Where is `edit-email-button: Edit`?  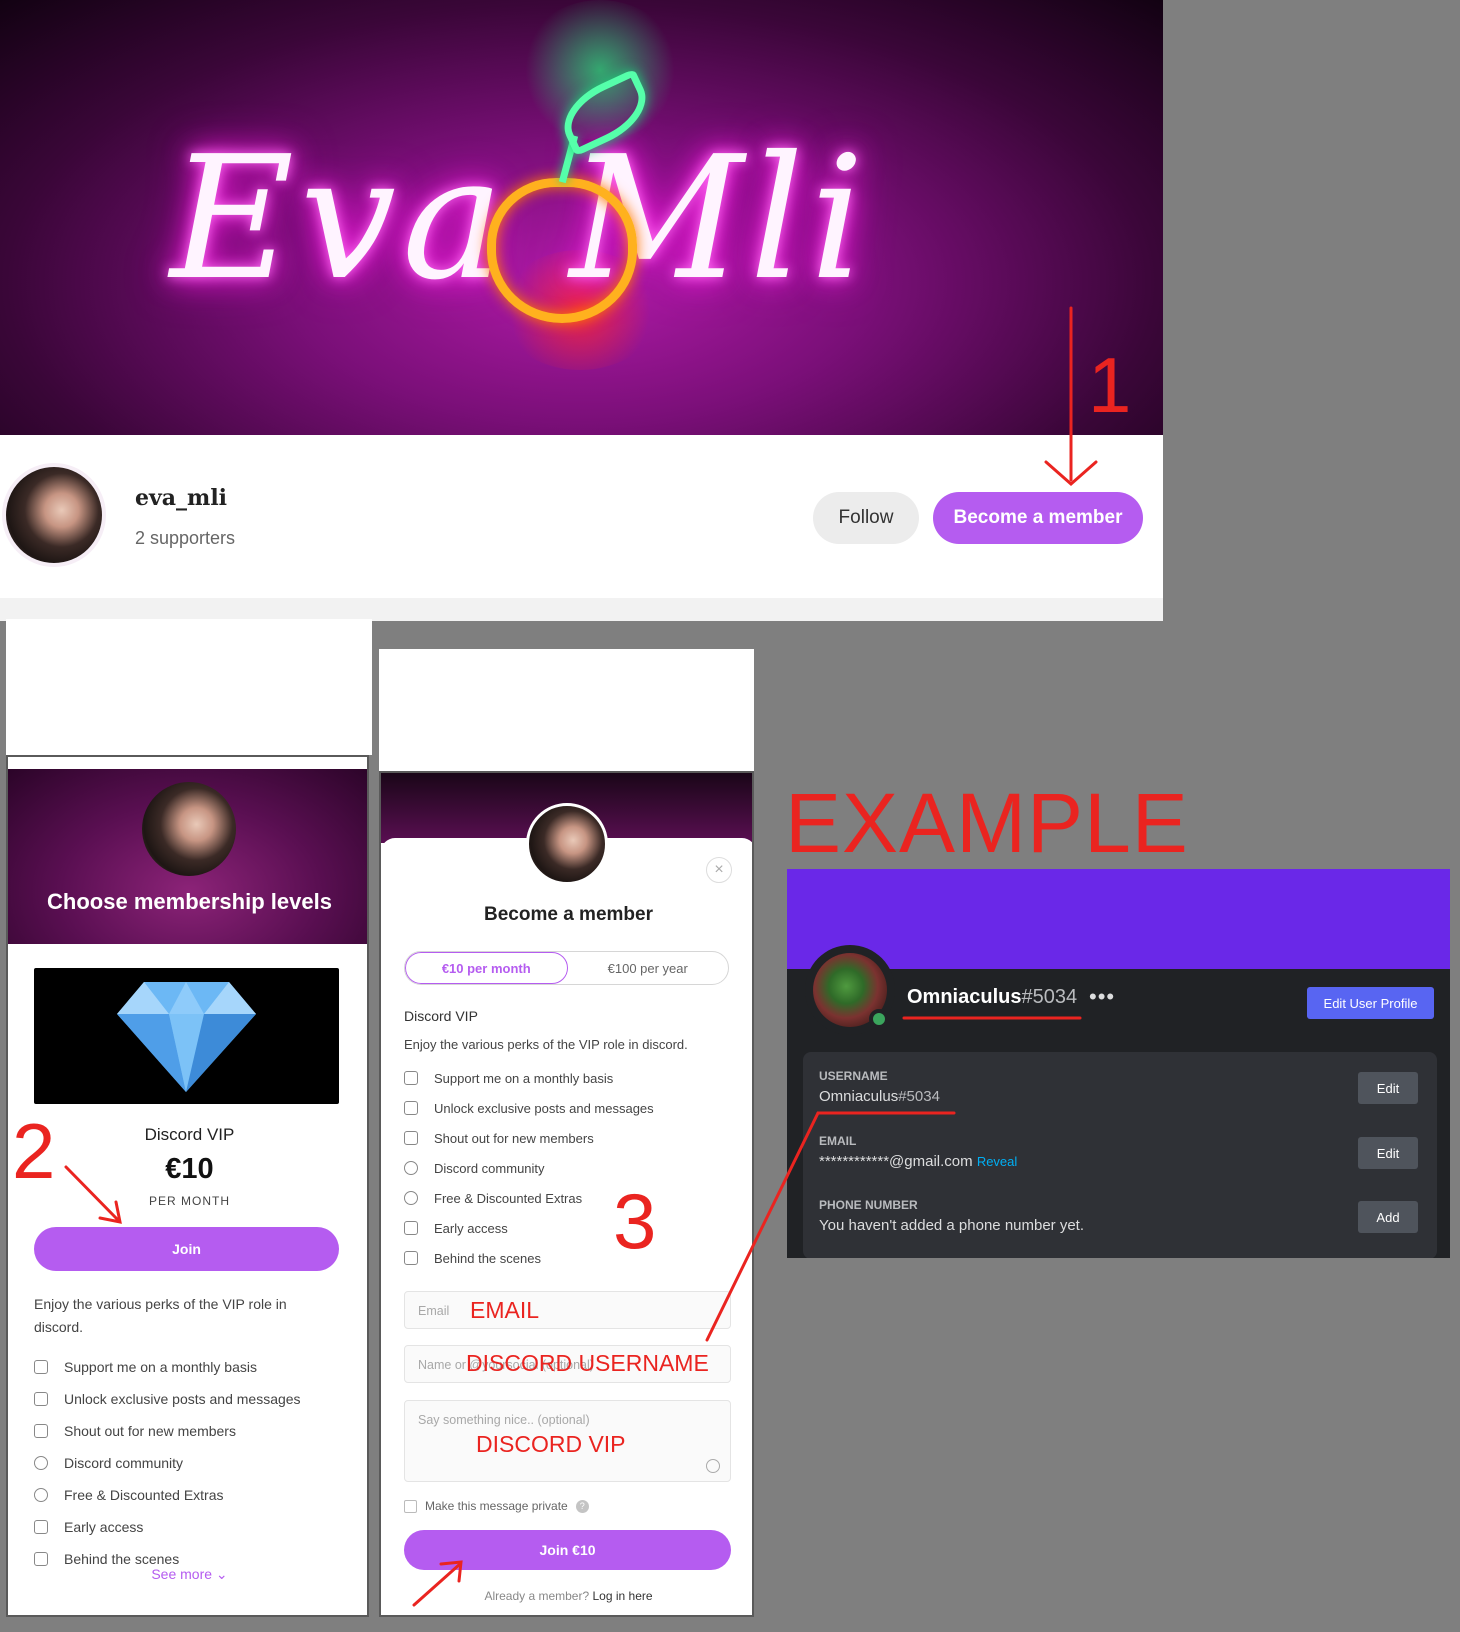
edit-email-button: Edit is located at coordinates (1388, 1153).